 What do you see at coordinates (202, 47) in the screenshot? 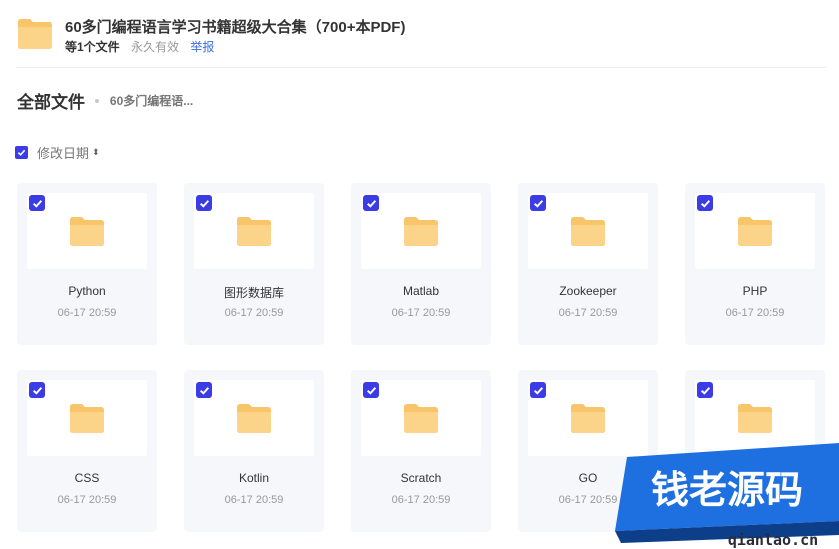
I see `report-link: 举报` at bounding box center [202, 47].